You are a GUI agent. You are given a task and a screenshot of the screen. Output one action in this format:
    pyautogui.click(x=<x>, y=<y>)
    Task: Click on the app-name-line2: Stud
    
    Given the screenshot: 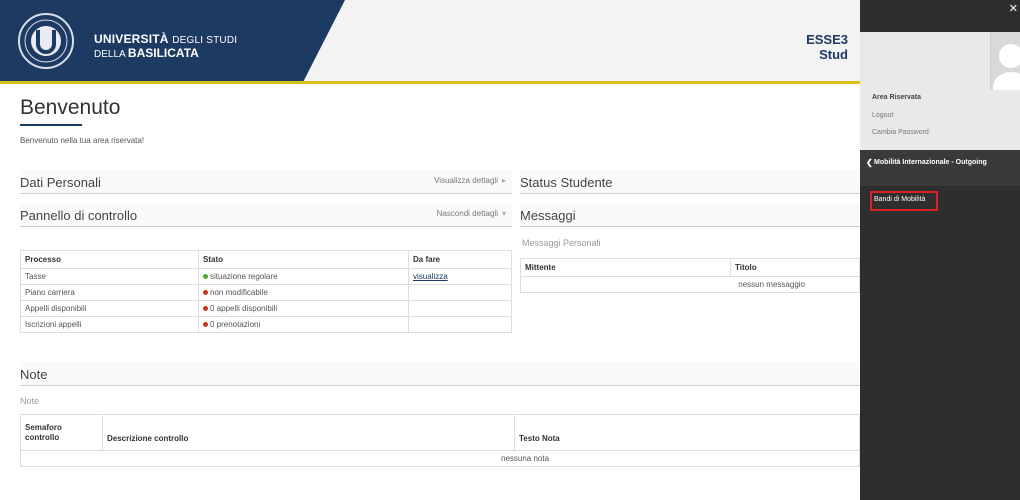 What is the action you would take?
    pyautogui.click(x=833, y=54)
    